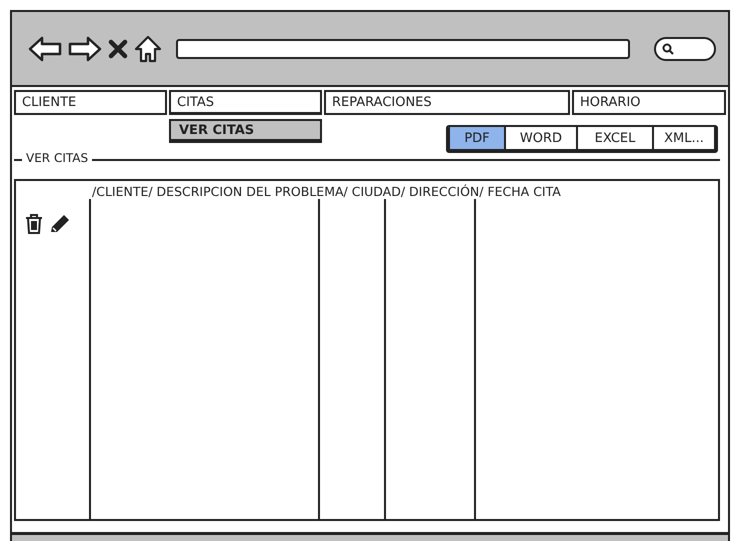 The height and width of the screenshot is (541, 736). I want to click on export-button: PDF, so click(476, 138).